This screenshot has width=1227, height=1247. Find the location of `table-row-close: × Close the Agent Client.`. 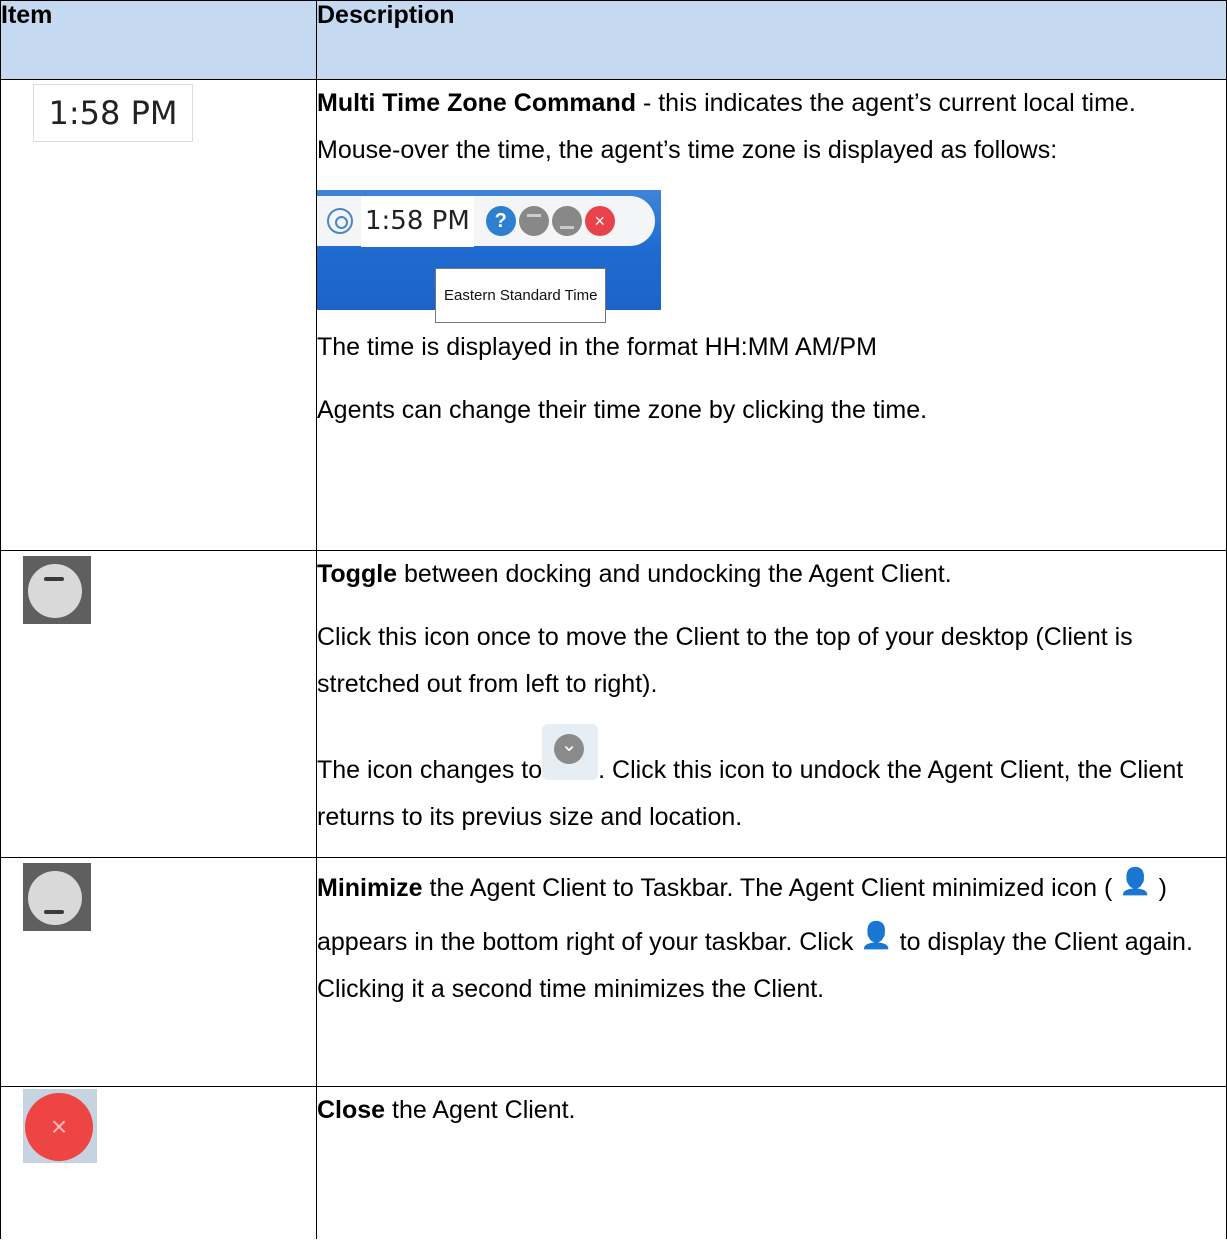

table-row-close: × Close the Agent Client. is located at coordinates (613, 1162).